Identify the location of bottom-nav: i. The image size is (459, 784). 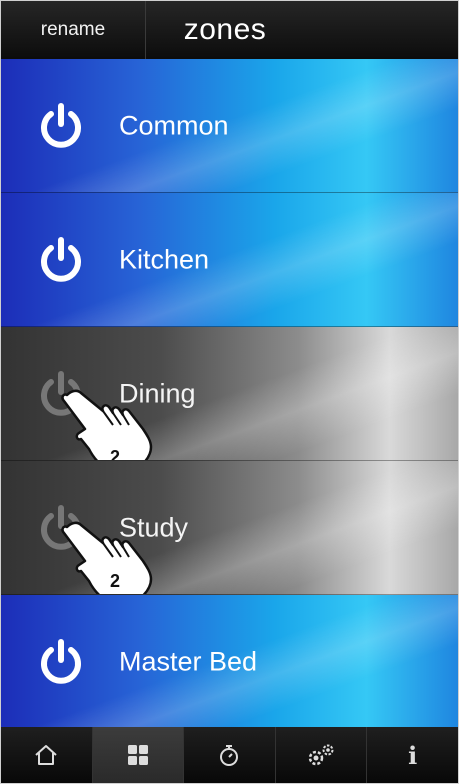
(229, 755).